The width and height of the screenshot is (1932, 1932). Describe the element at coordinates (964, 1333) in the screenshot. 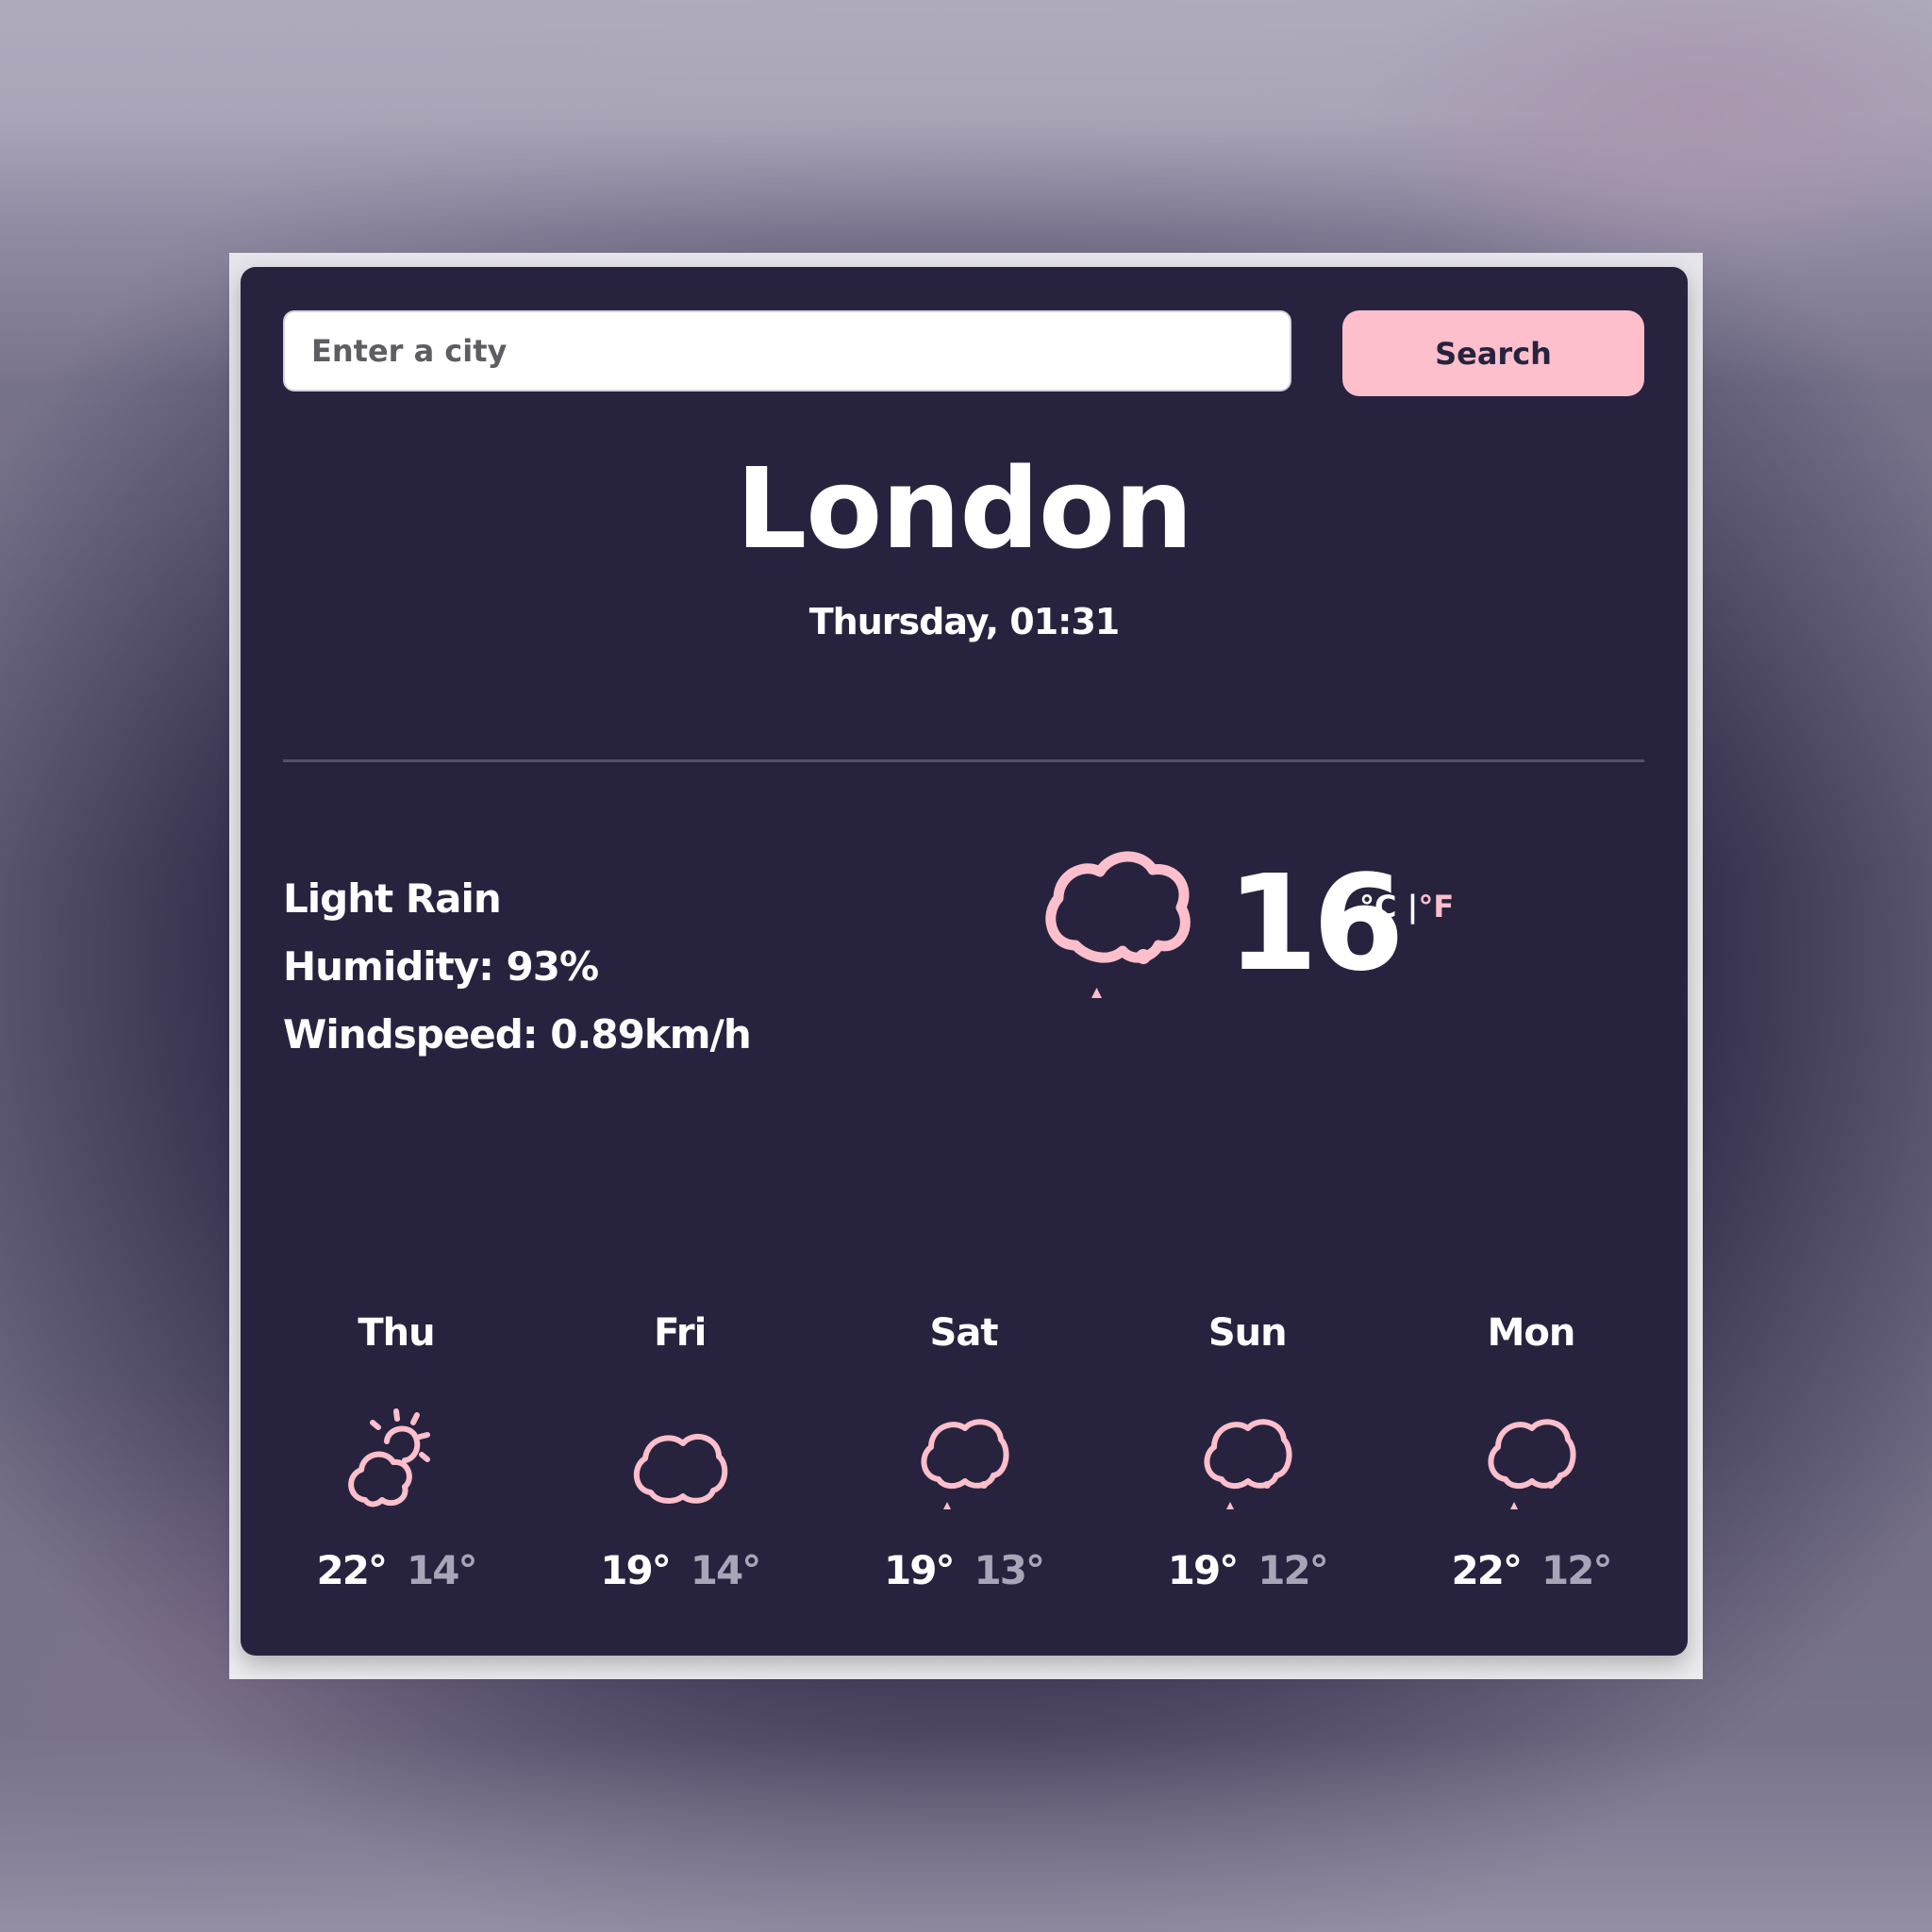

I see `forecast-day-name: Sat` at that location.